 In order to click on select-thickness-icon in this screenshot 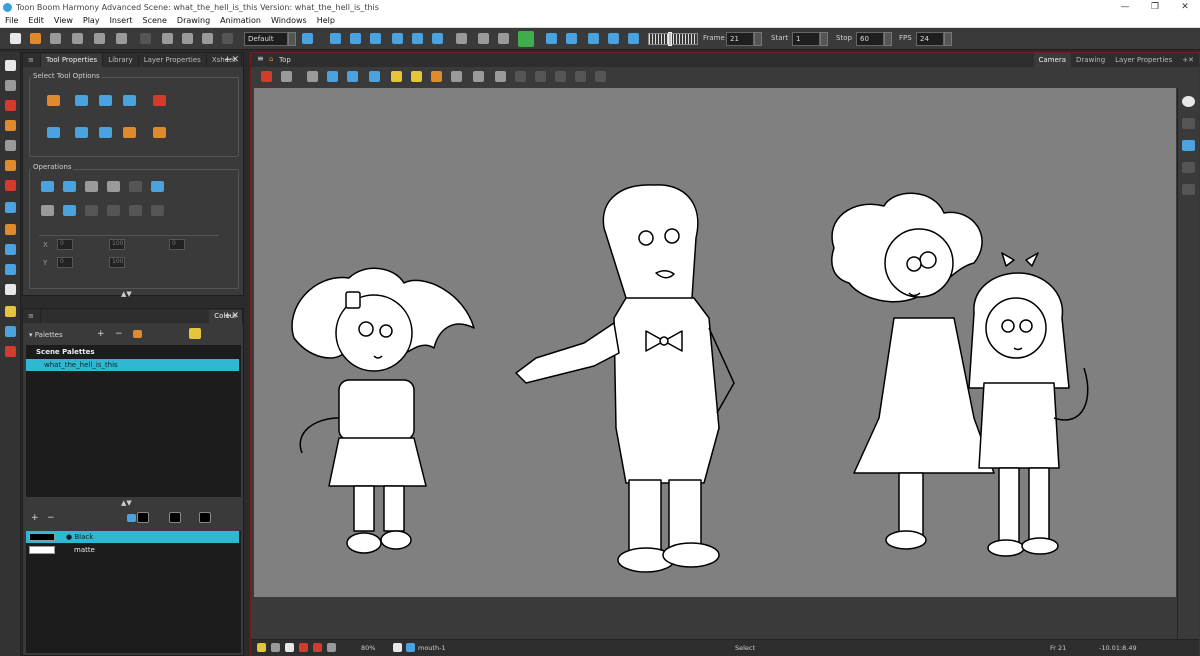, I will do `click(159, 132)`.